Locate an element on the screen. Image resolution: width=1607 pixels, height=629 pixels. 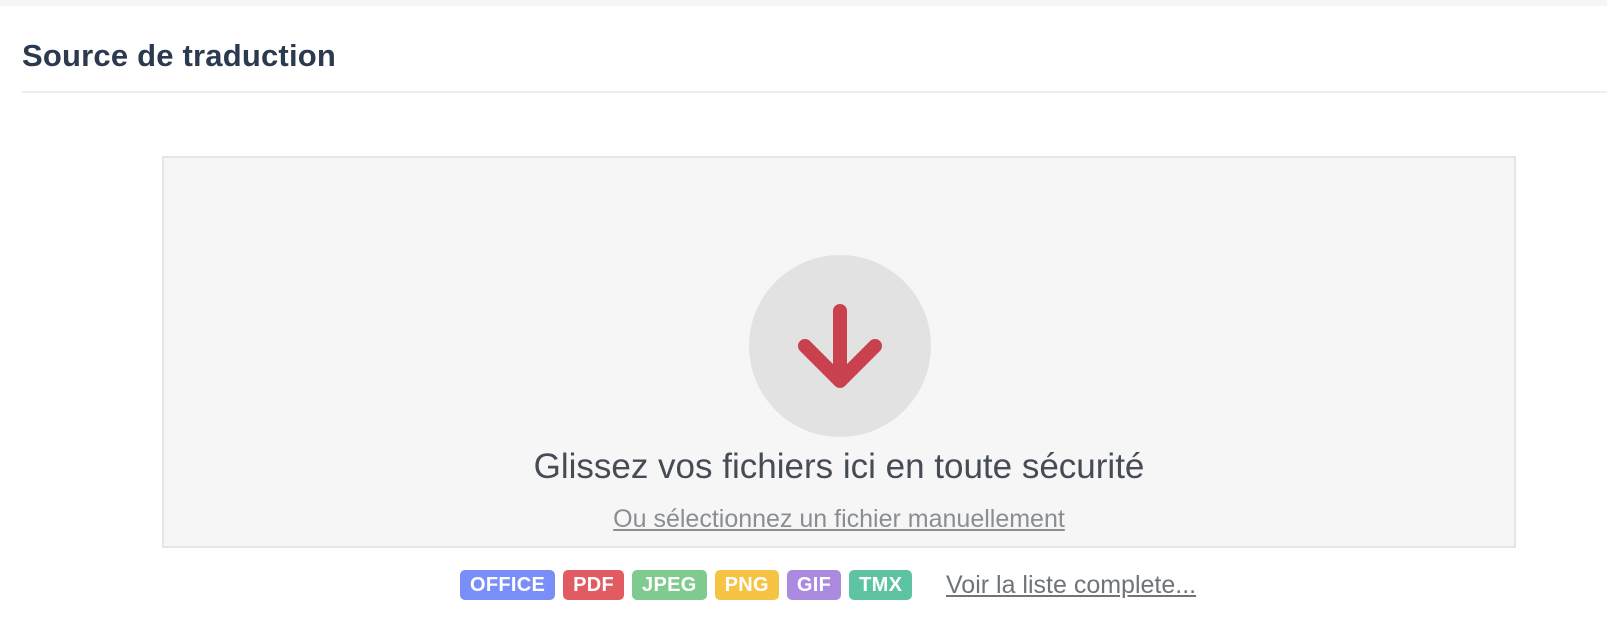
format-badge-tmx: TMX is located at coordinates (881, 585).